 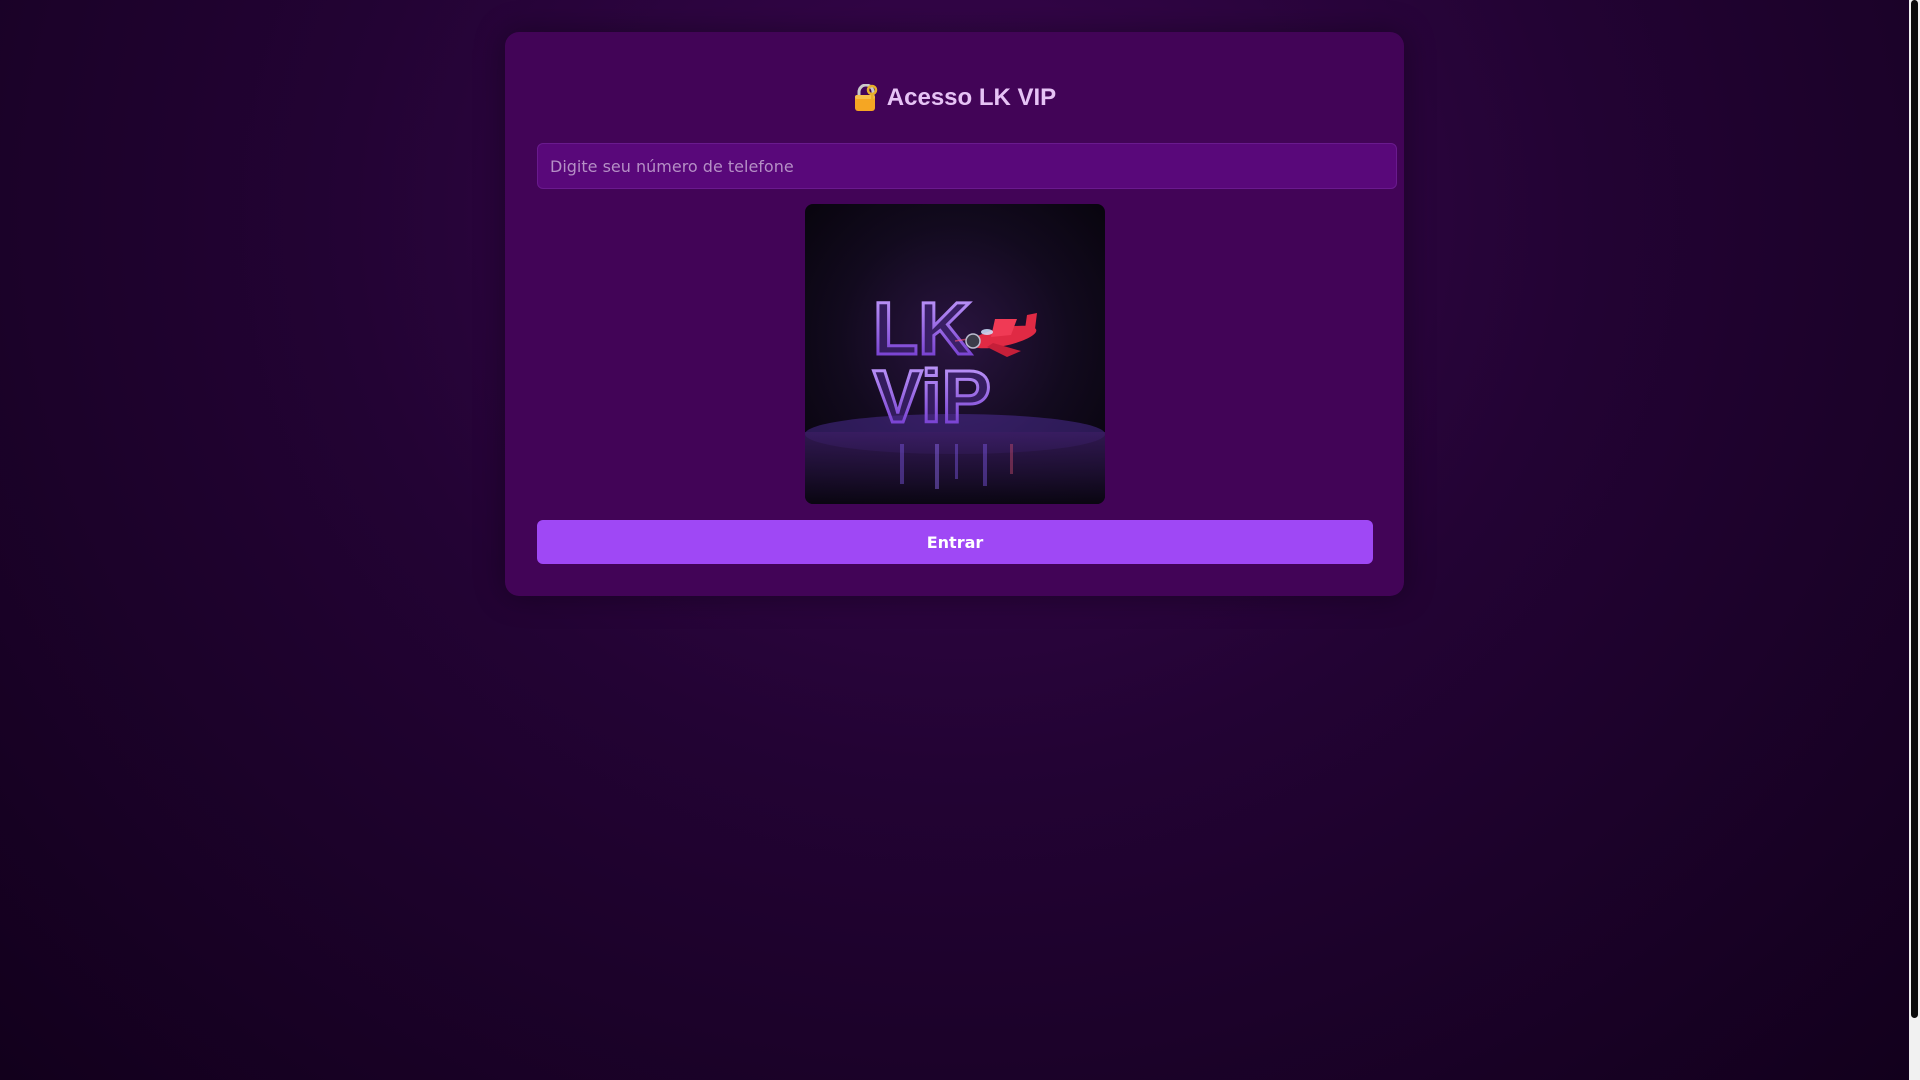 I want to click on enter-button: Entrar, so click(x=955, y=542).